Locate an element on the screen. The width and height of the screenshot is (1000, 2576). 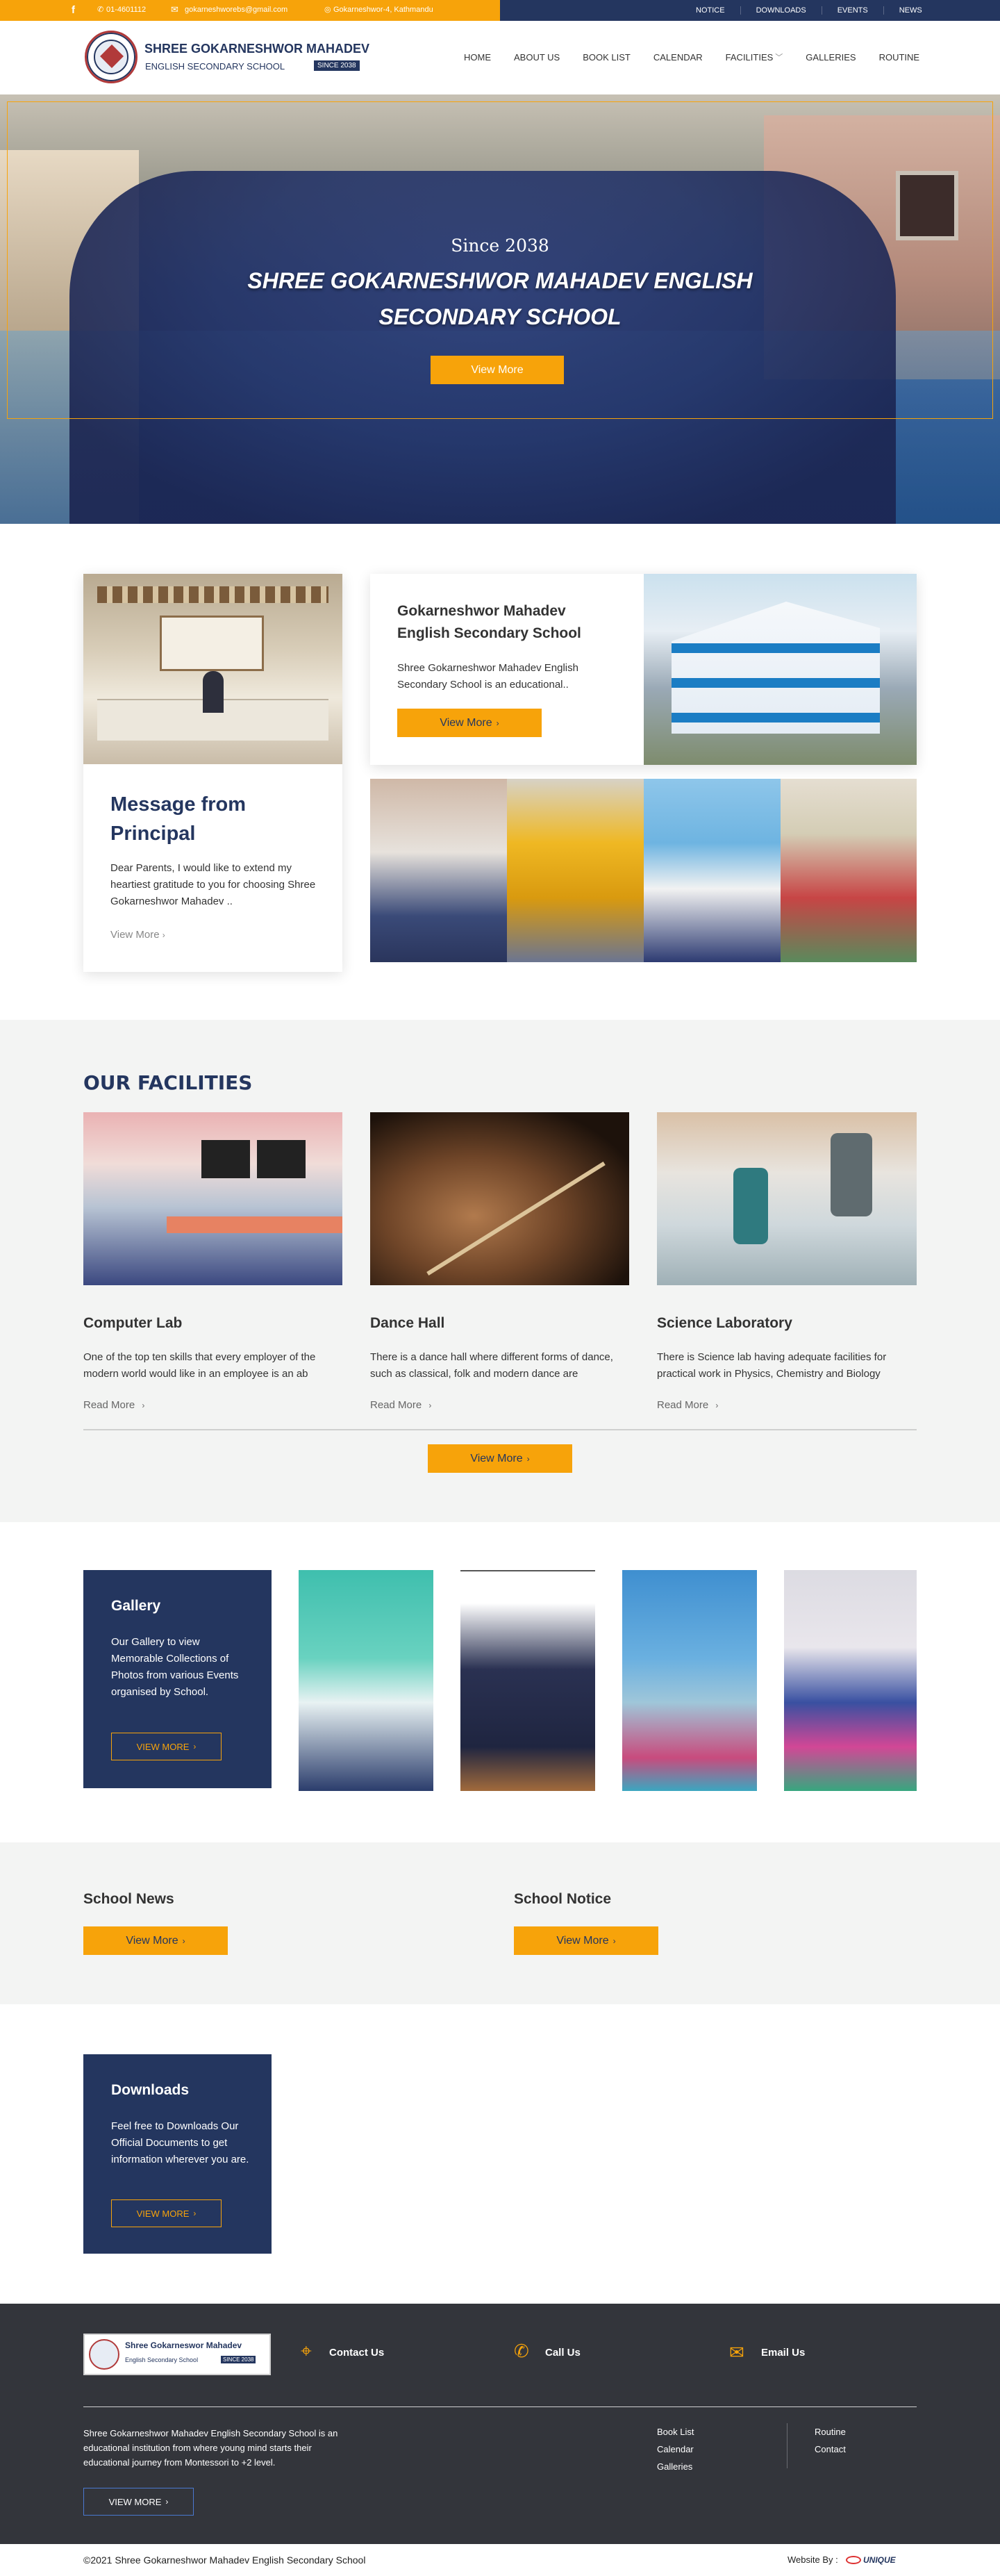
facilities-divider is located at coordinates (500, 1430).